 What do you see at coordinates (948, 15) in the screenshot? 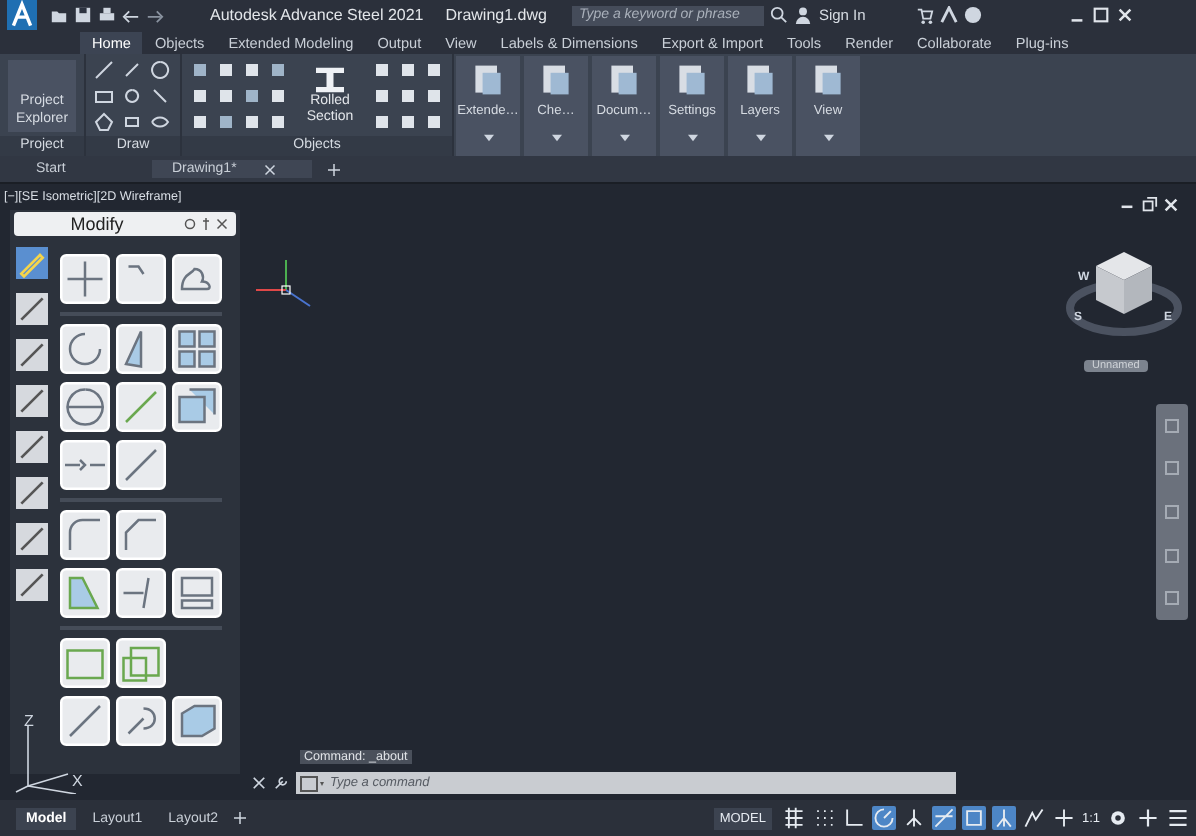
I see `triangle-a-icon` at bounding box center [948, 15].